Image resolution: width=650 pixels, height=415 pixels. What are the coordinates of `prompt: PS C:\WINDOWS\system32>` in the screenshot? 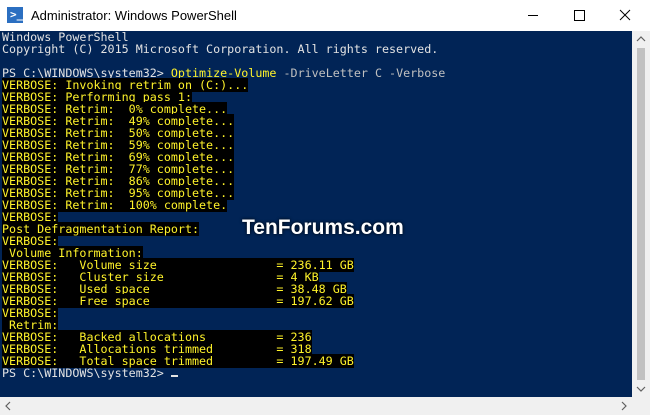 It's located at (86, 373).